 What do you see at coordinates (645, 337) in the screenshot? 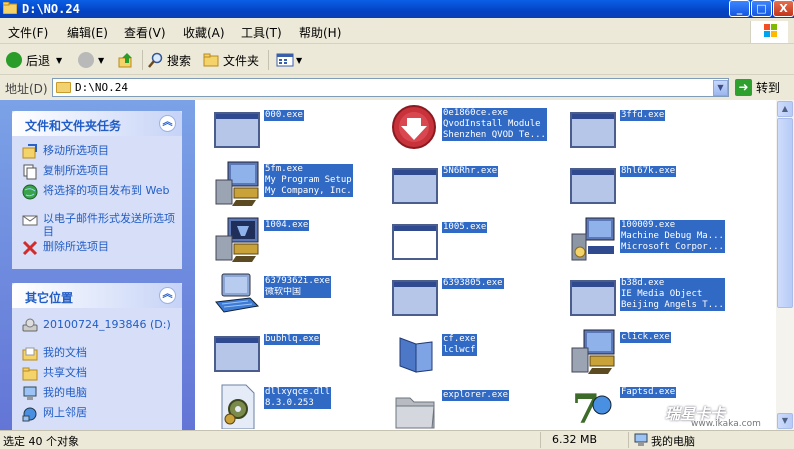
I see `file-name: click.exe` at bounding box center [645, 337].